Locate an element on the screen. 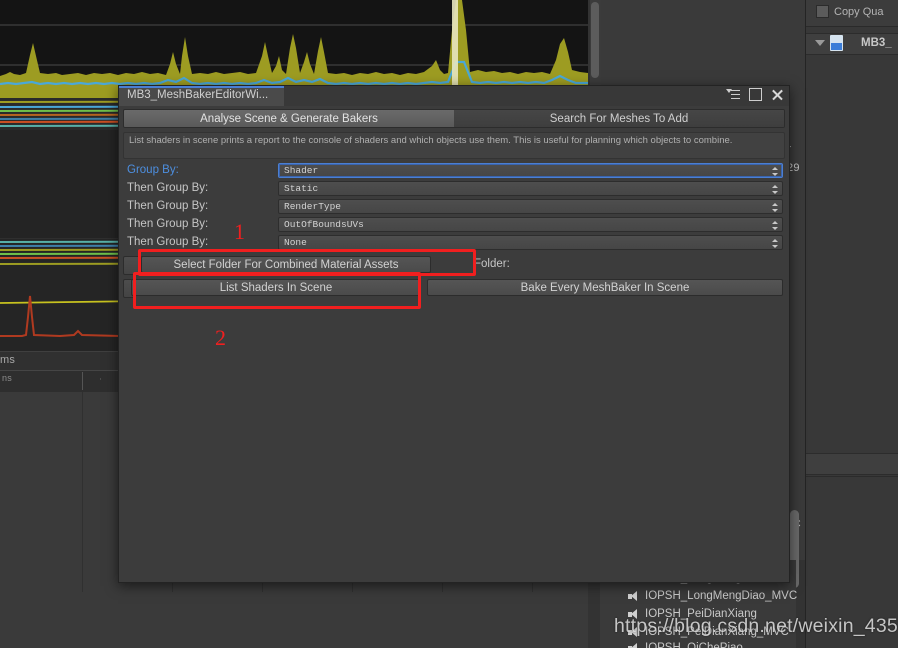 The width and height of the screenshot is (898, 648). bake-every-meshbaker-label: Bake Every MeshBaker In Scene is located at coordinates (605, 287).